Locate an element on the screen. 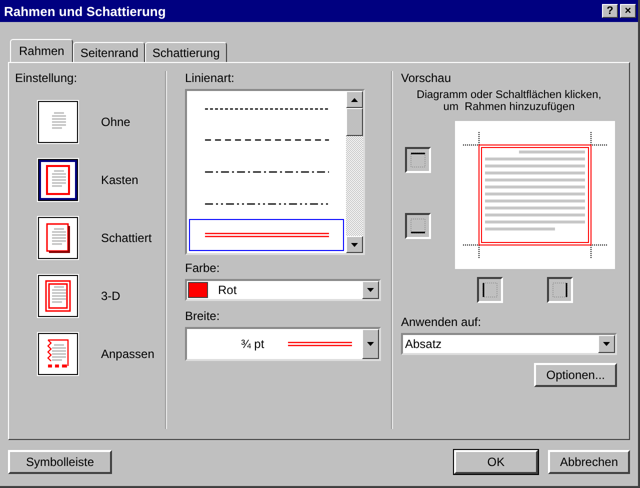 The width and height of the screenshot is (640, 488). left-border-button is located at coordinates (490, 290).